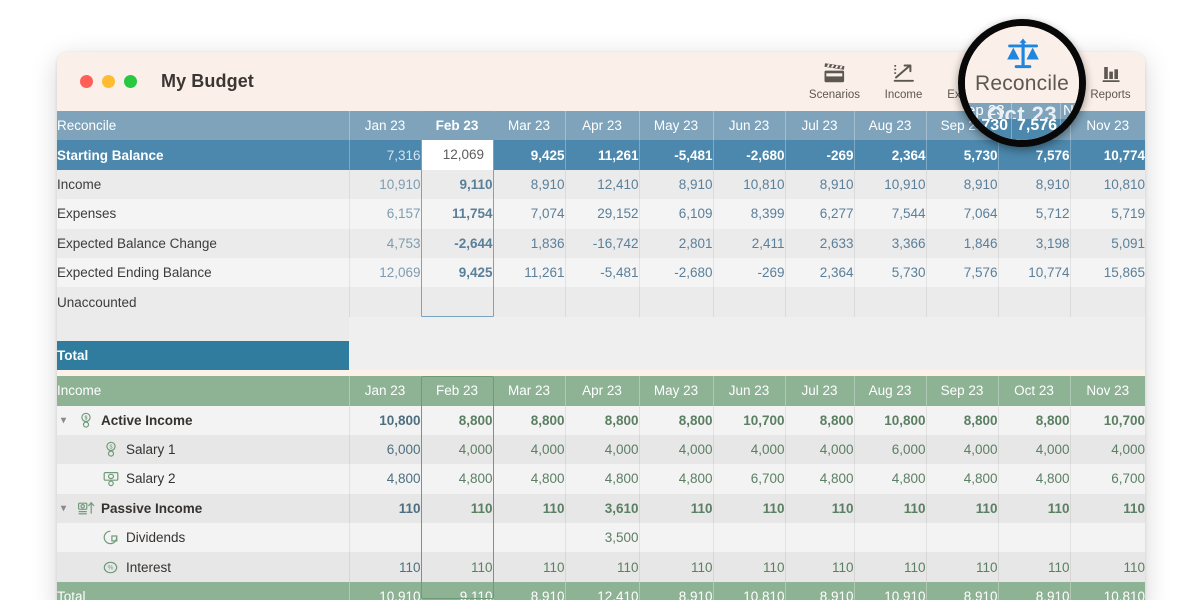 This screenshot has height=600, width=1200. What do you see at coordinates (1107, 184) in the screenshot?
I see `cell: 10,810` at bounding box center [1107, 184].